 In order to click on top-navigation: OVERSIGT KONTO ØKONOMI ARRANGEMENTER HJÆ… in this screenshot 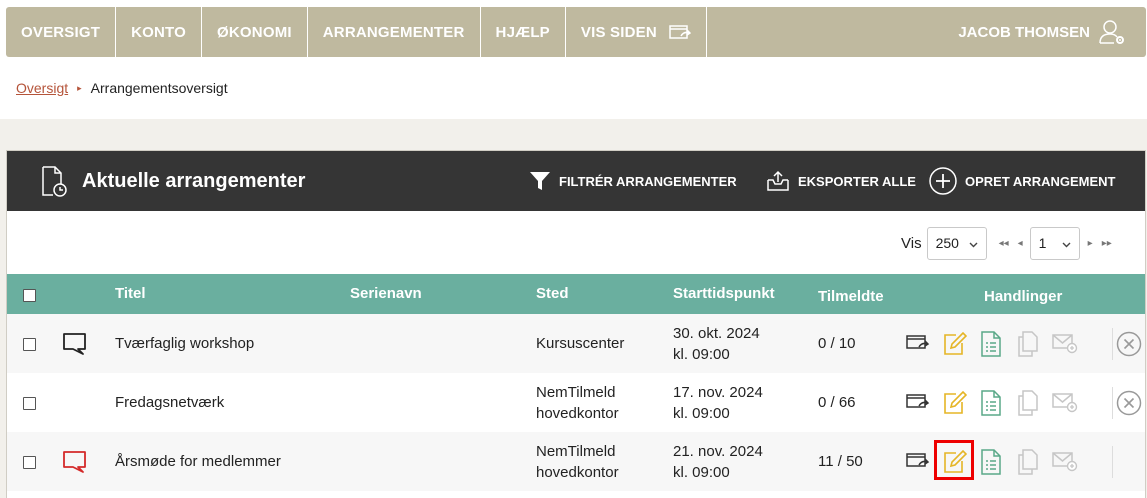, I will do `click(576, 32)`.